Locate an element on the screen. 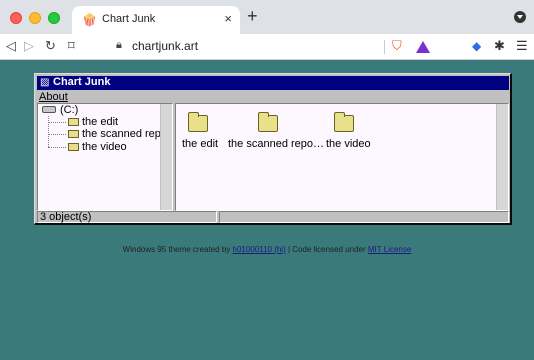  tab-title: Chart Junk is located at coordinates (129, 19).